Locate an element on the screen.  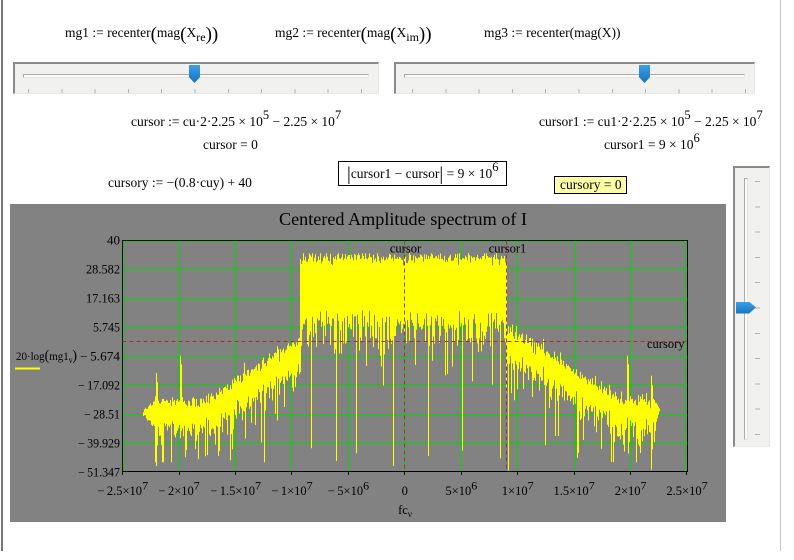
svg-text: − 5.674 is located at coordinates (100, 357).